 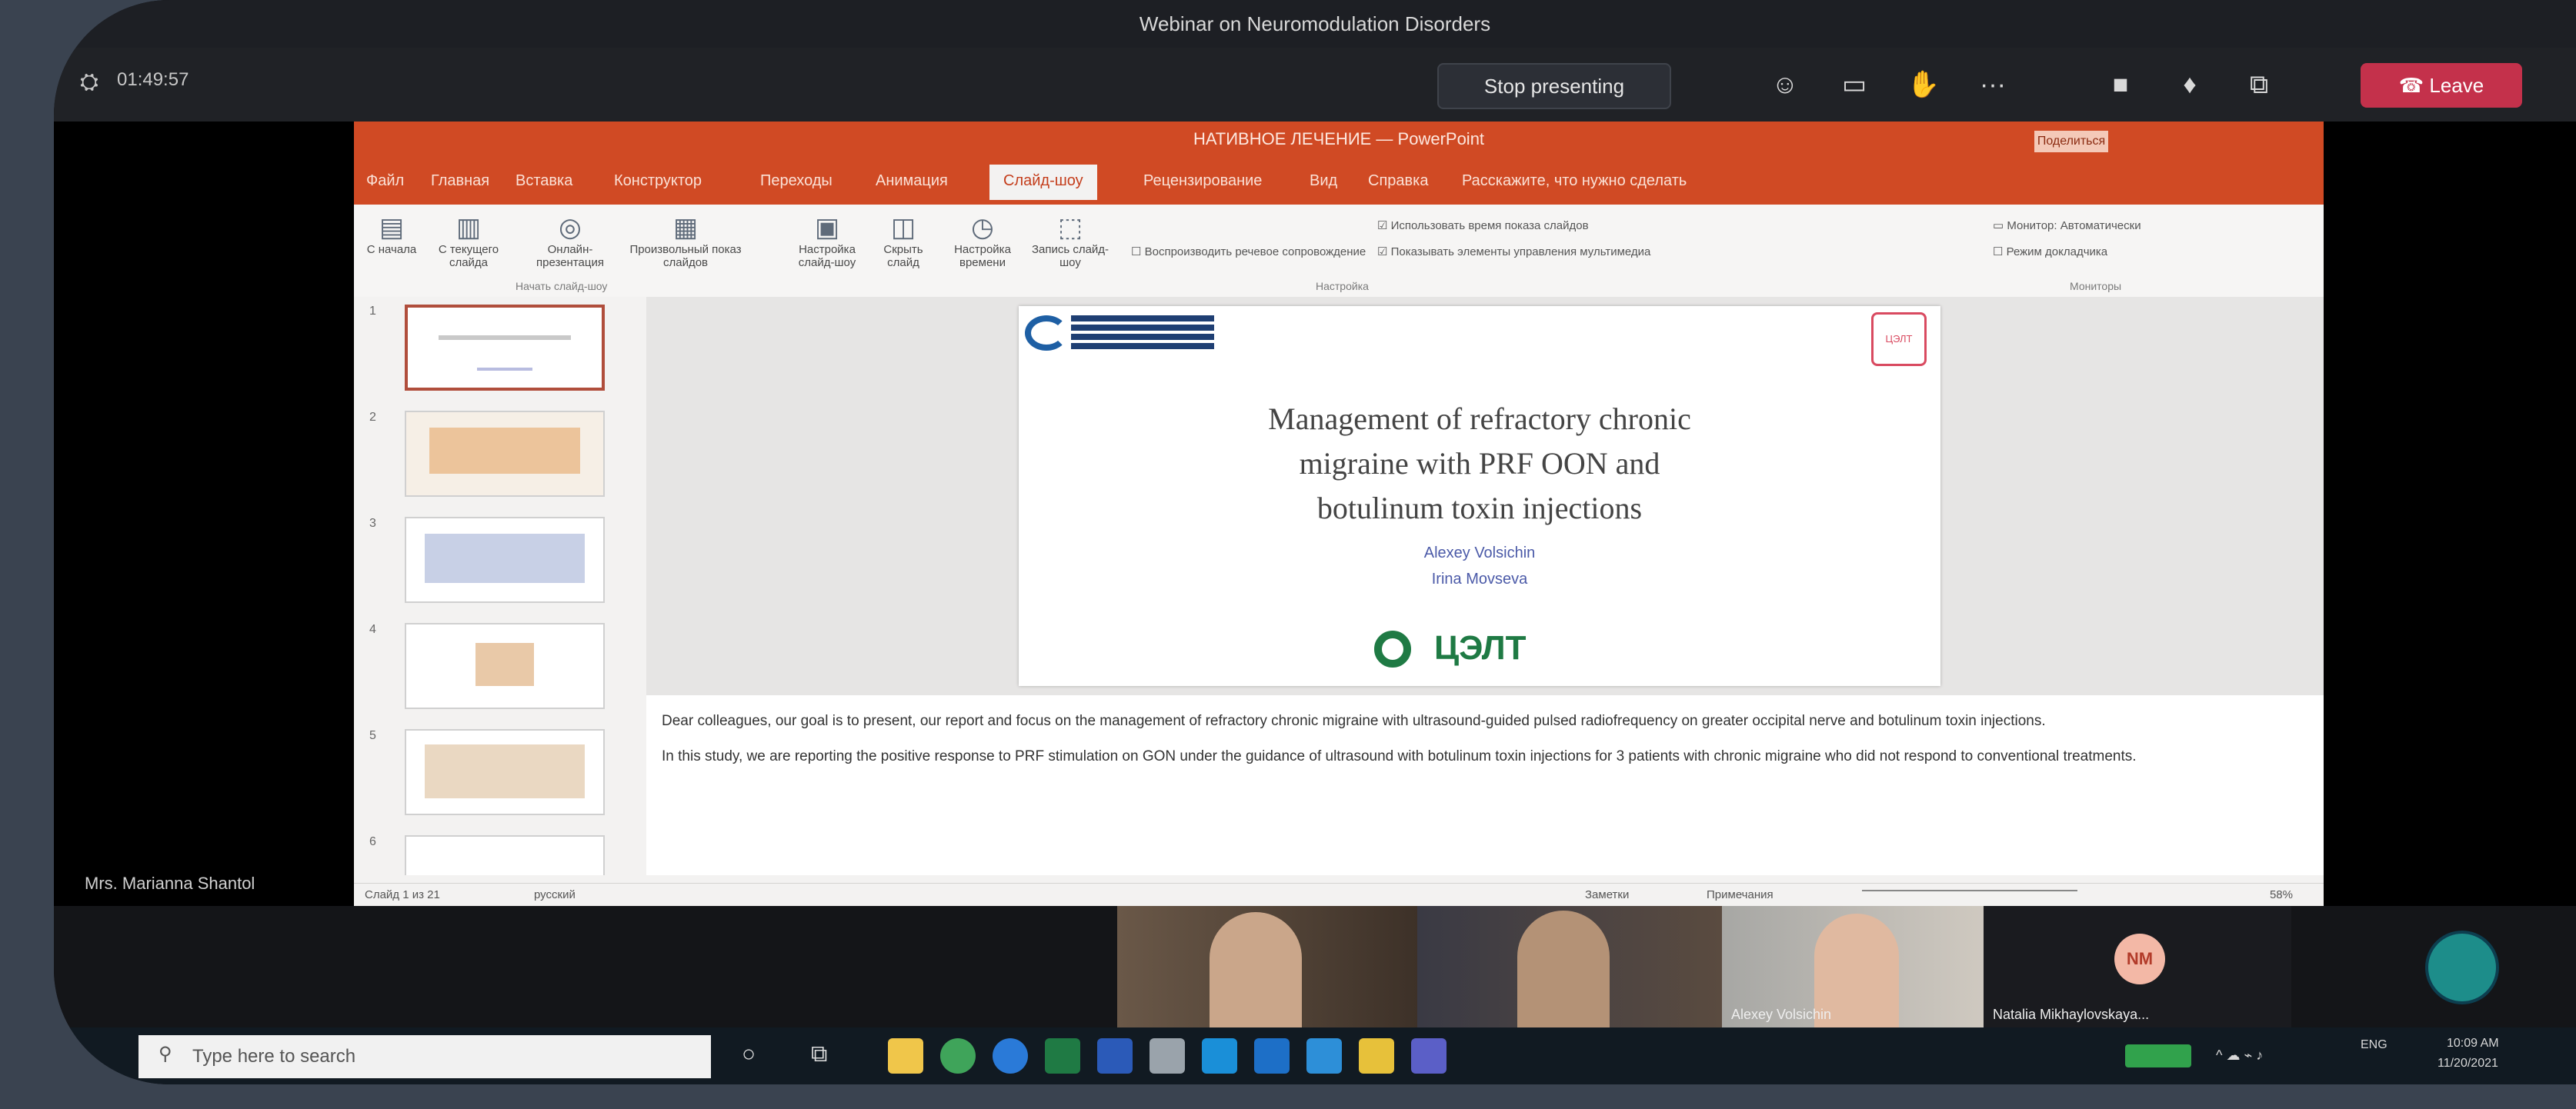 I want to click on camera-icon: ■, so click(x=2121, y=85).